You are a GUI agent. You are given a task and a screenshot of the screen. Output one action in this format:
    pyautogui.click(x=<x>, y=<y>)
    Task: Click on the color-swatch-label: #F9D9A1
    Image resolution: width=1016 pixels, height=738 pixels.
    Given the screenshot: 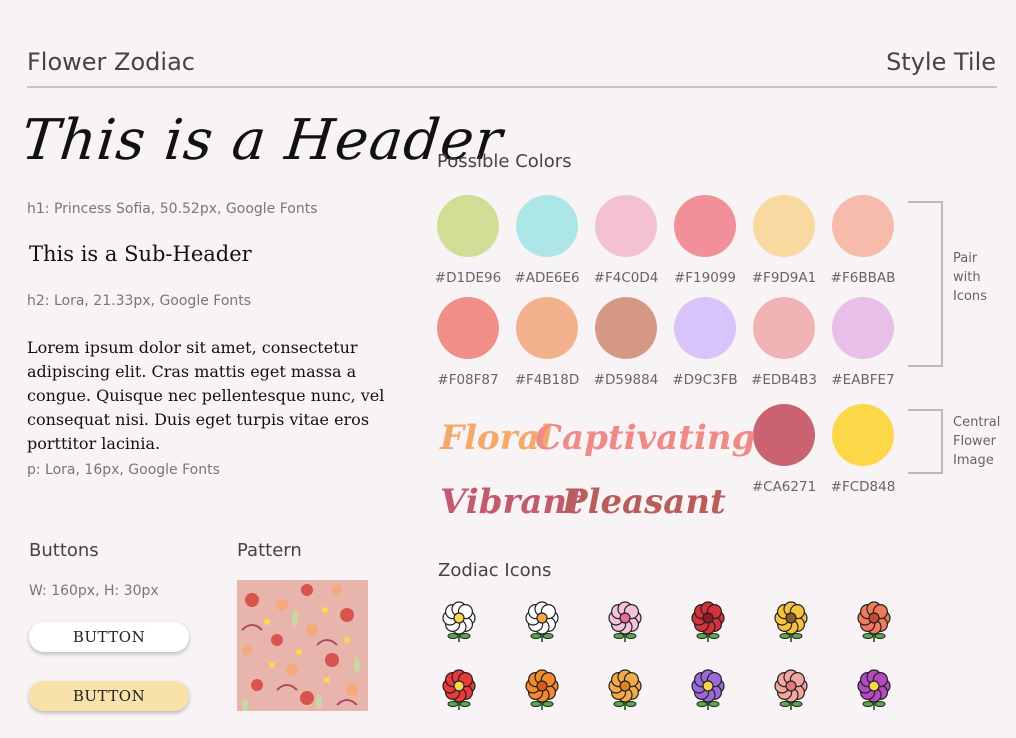 What is the action you would take?
    pyautogui.click(x=784, y=278)
    